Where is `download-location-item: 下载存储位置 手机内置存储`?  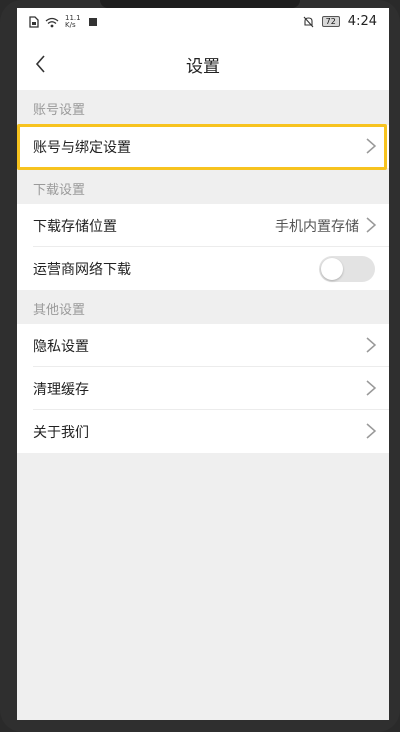 download-location-item: 下载存储位置 手机内置存储 is located at coordinates (203, 225).